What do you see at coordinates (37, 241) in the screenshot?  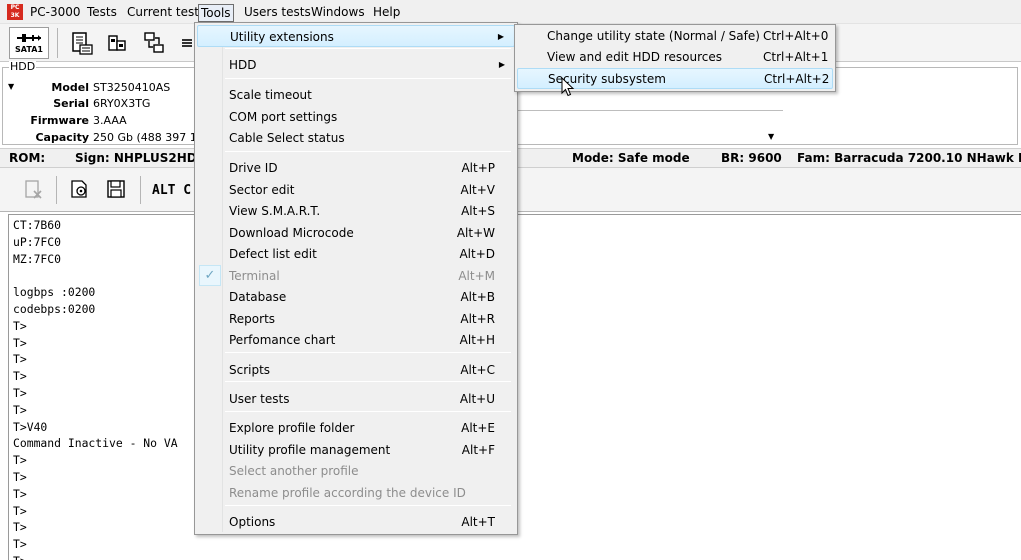 I see `terminal-line: uP:7FC0` at bounding box center [37, 241].